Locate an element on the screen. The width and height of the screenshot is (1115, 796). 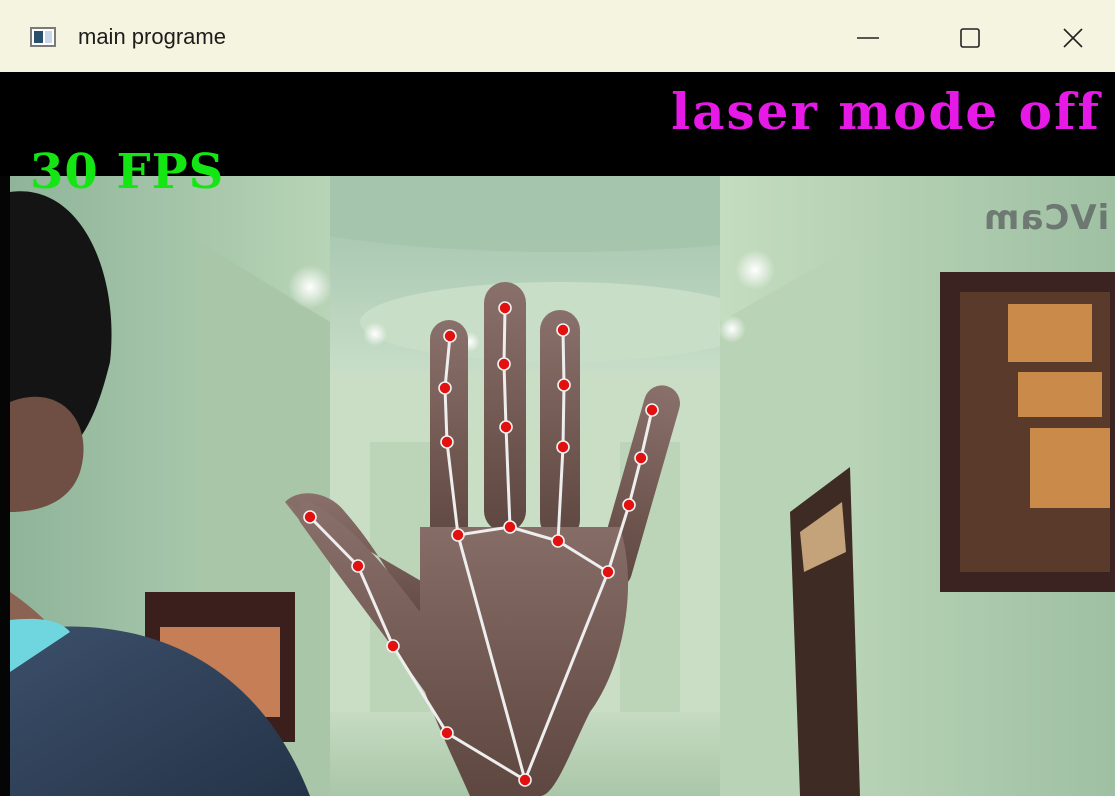
close-icon is located at coordinates (1073, 38).